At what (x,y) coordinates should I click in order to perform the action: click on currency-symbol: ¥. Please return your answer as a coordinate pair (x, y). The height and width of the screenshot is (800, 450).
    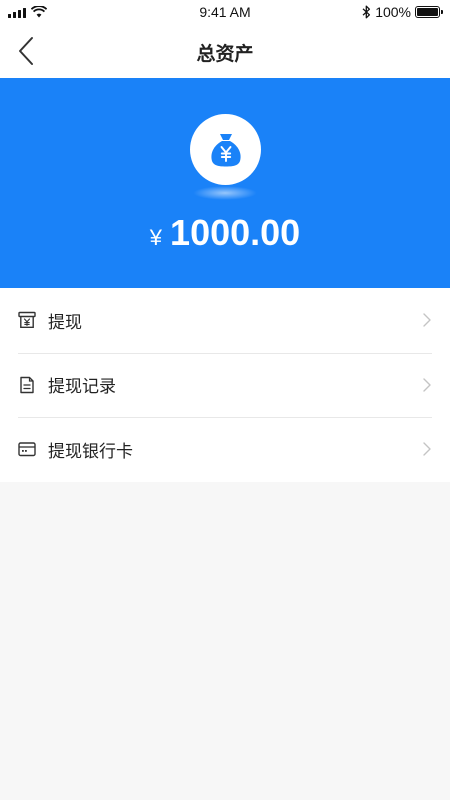
    Looking at the image, I should click on (156, 237).